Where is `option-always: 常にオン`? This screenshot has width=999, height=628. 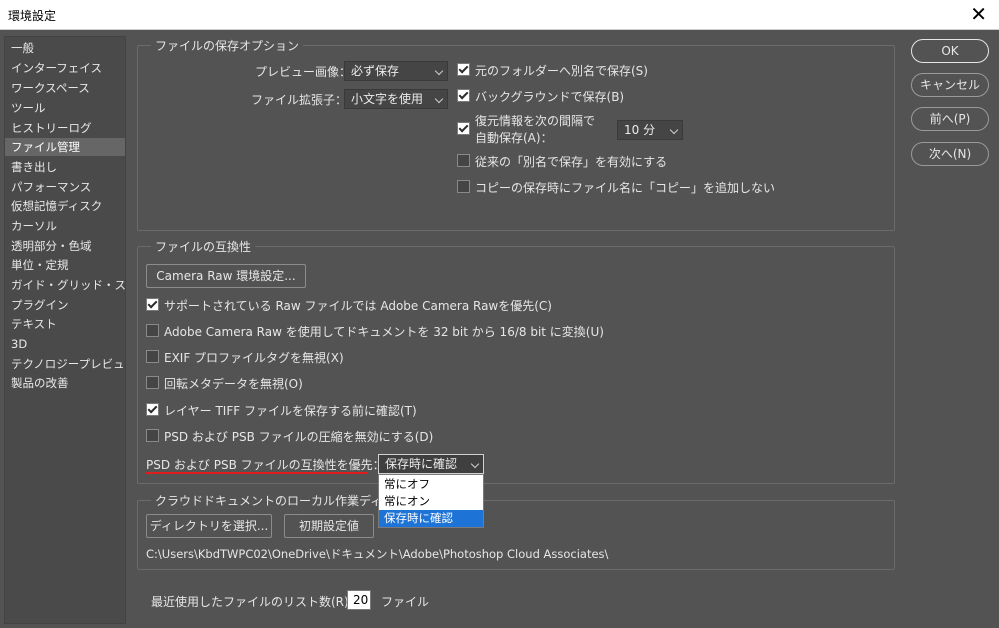 option-always: 常にオン is located at coordinates (431, 501).